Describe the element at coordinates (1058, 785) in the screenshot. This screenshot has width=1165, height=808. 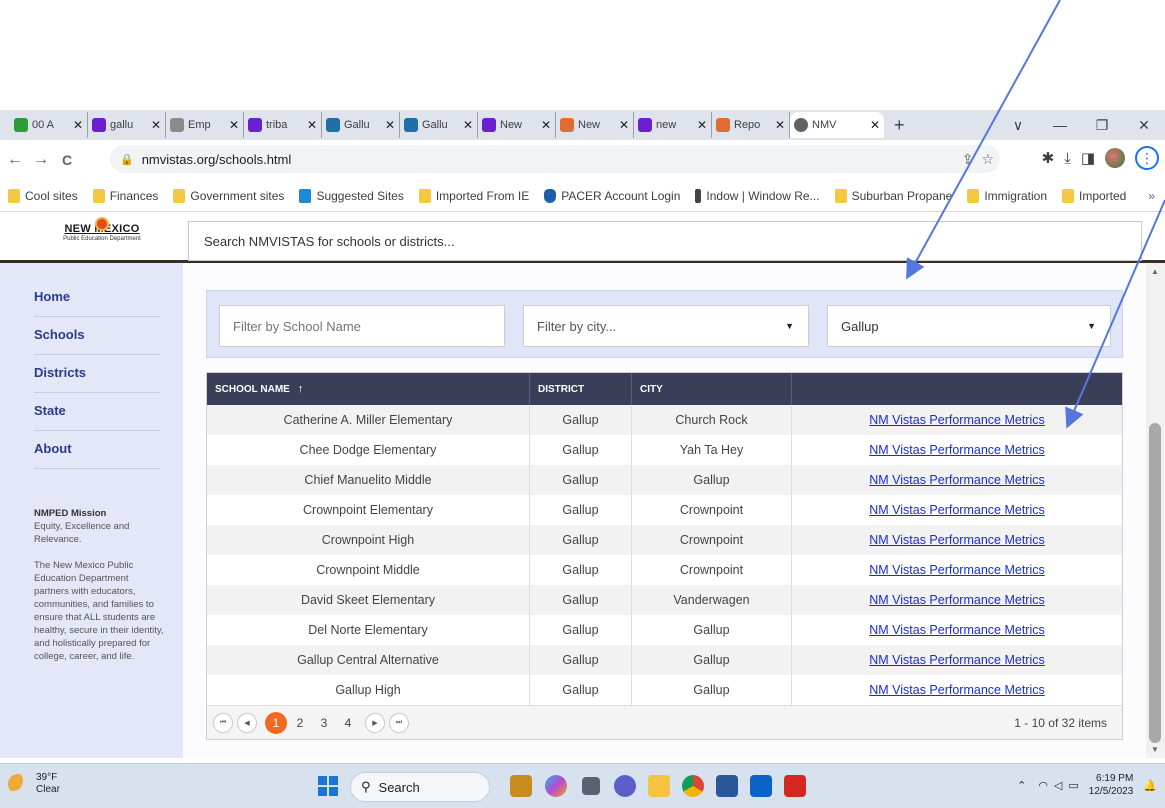
I see `volume-icon: ◁` at that location.